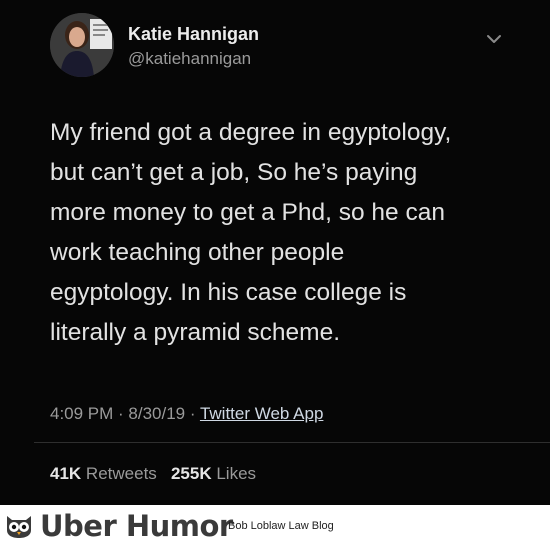  Describe the element at coordinates (213, 473) in the screenshot. I see `likes-stat: 255K Likes` at that location.